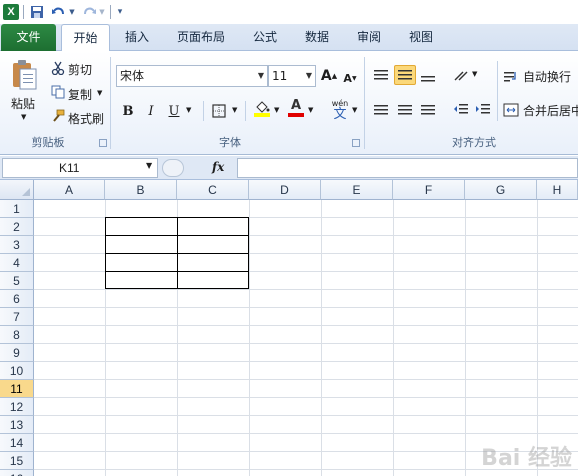 Image resolution: width=578 pixels, height=476 pixels. What do you see at coordinates (28, 37) in the screenshot?
I see `tab-file: 文件` at bounding box center [28, 37].